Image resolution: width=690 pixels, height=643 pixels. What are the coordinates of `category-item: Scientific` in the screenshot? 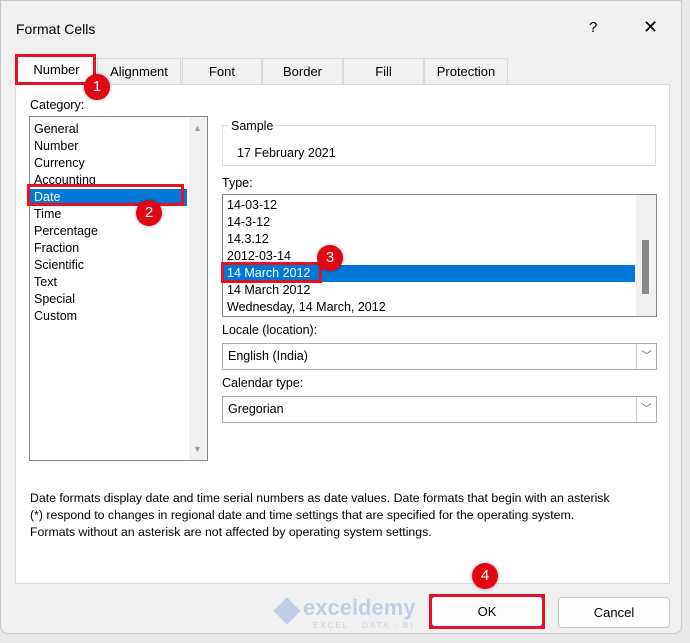 It's located at (59, 265).